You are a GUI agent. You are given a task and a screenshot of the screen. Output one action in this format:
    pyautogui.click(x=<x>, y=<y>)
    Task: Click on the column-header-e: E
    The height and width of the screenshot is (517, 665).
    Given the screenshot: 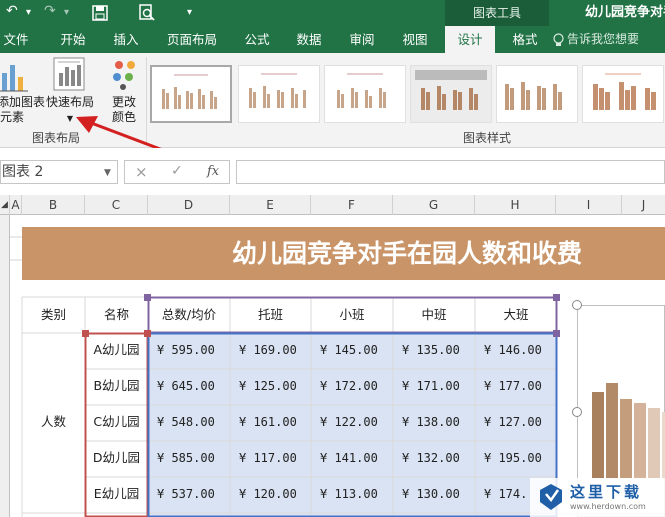 What is the action you would take?
    pyautogui.click(x=270, y=205)
    